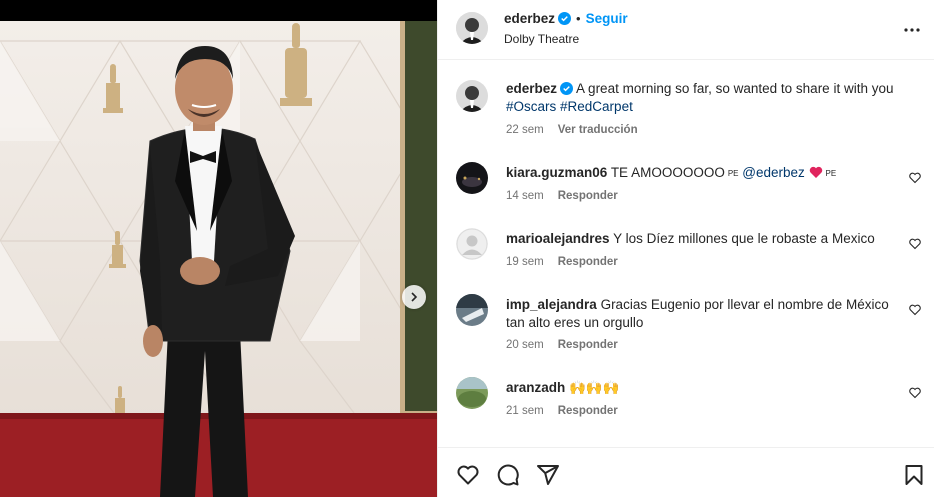 This screenshot has height=497, width=934. Describe the element at coordinates (525, 262) in the screenshot. I see `comment-time: 19 sem` at that location.